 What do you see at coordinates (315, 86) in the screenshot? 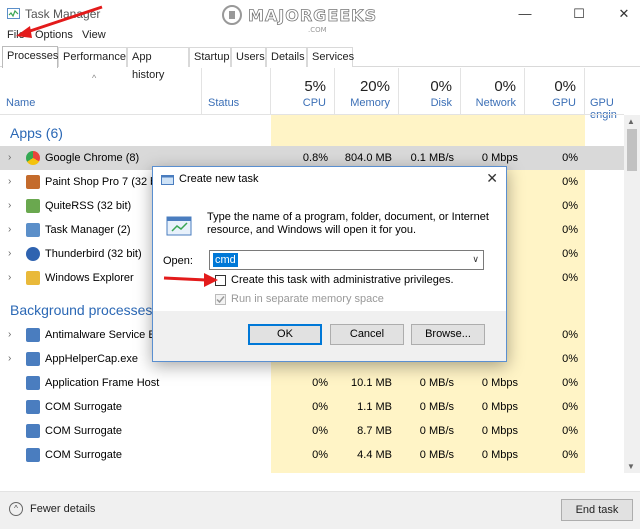
I see `cpu-total: 5%` at bounding box center [315, 86].